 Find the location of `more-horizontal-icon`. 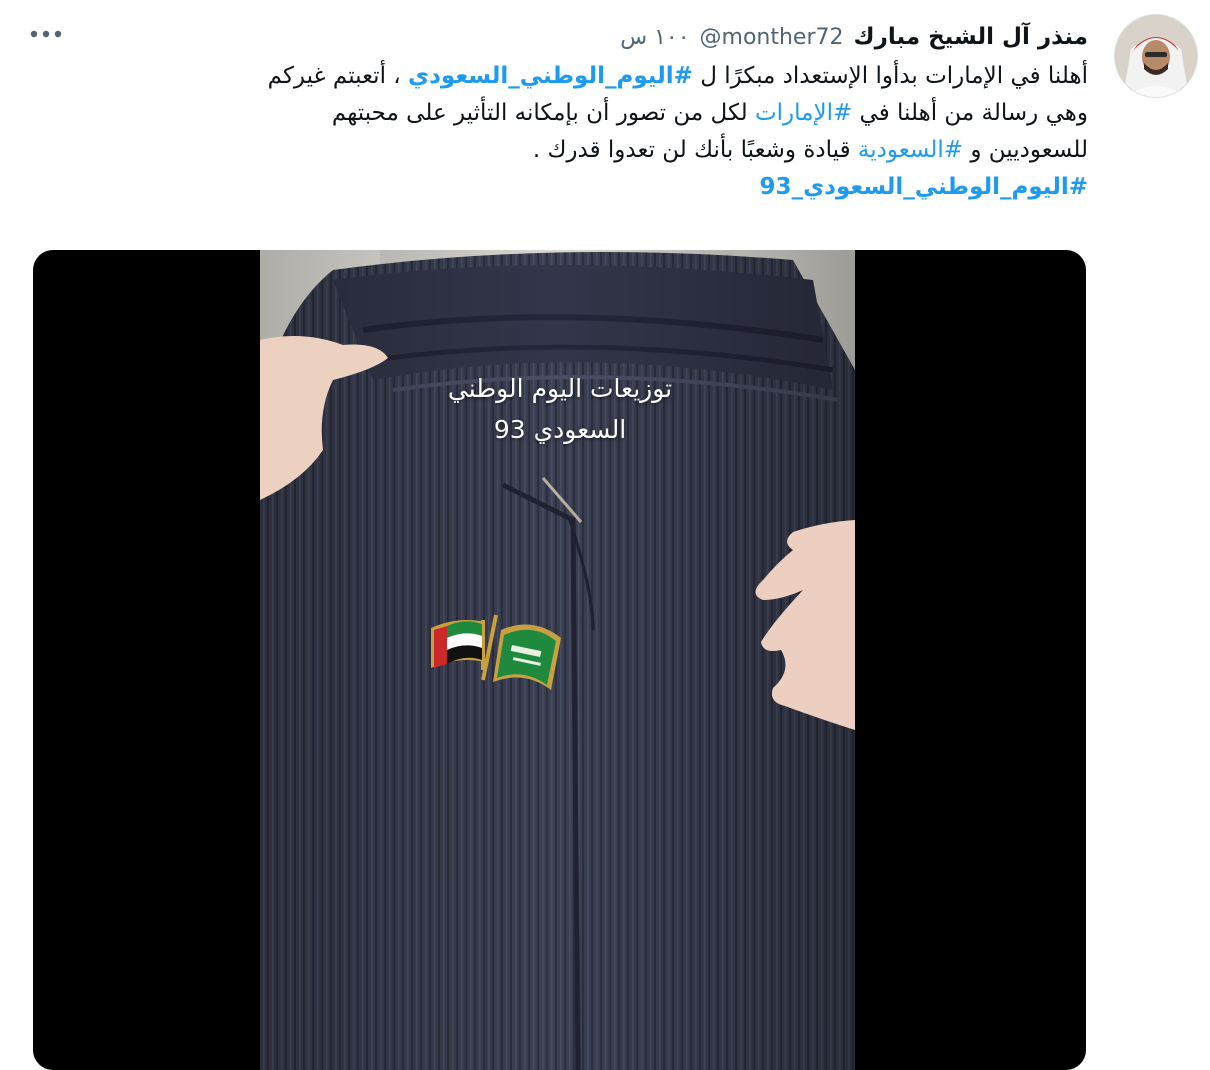

more-horizontal-icon is located at coordinates (46, 34).